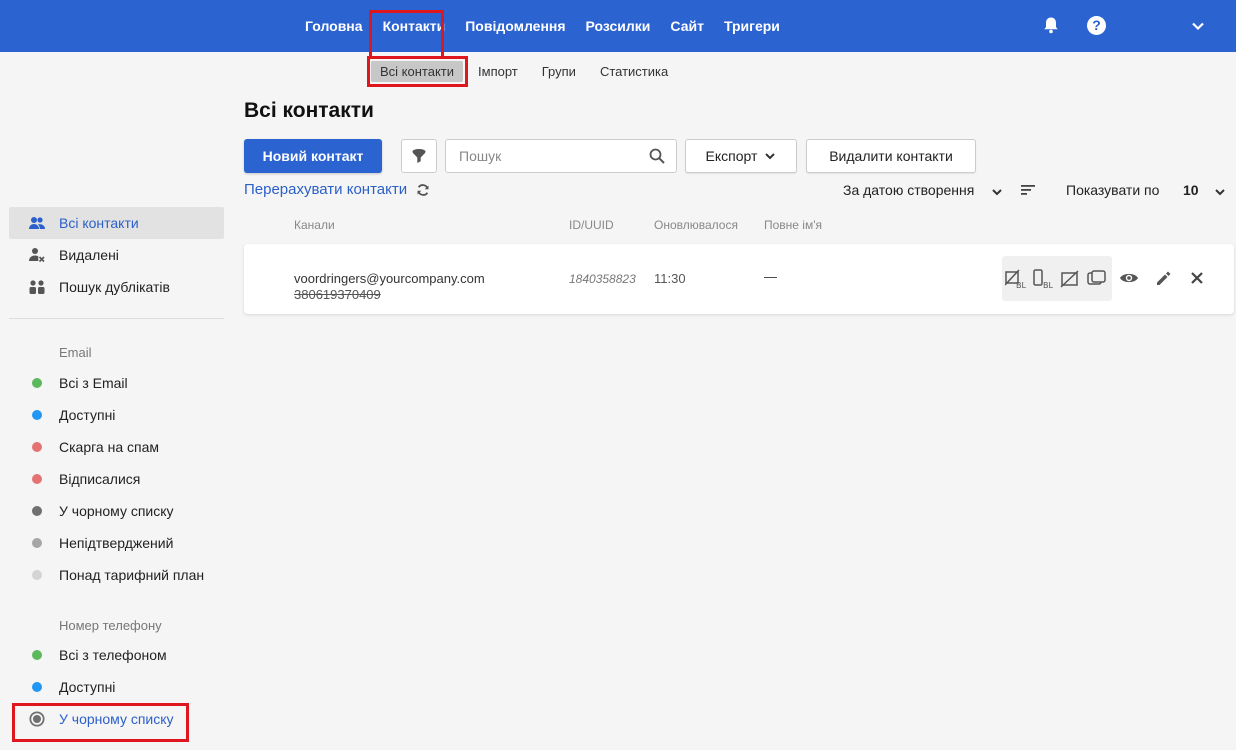 Image resolution: width=1236 pixels, height=750 pixels. I want to click on sidebar-item-label: Всі з телефоном, so click(113, 655).